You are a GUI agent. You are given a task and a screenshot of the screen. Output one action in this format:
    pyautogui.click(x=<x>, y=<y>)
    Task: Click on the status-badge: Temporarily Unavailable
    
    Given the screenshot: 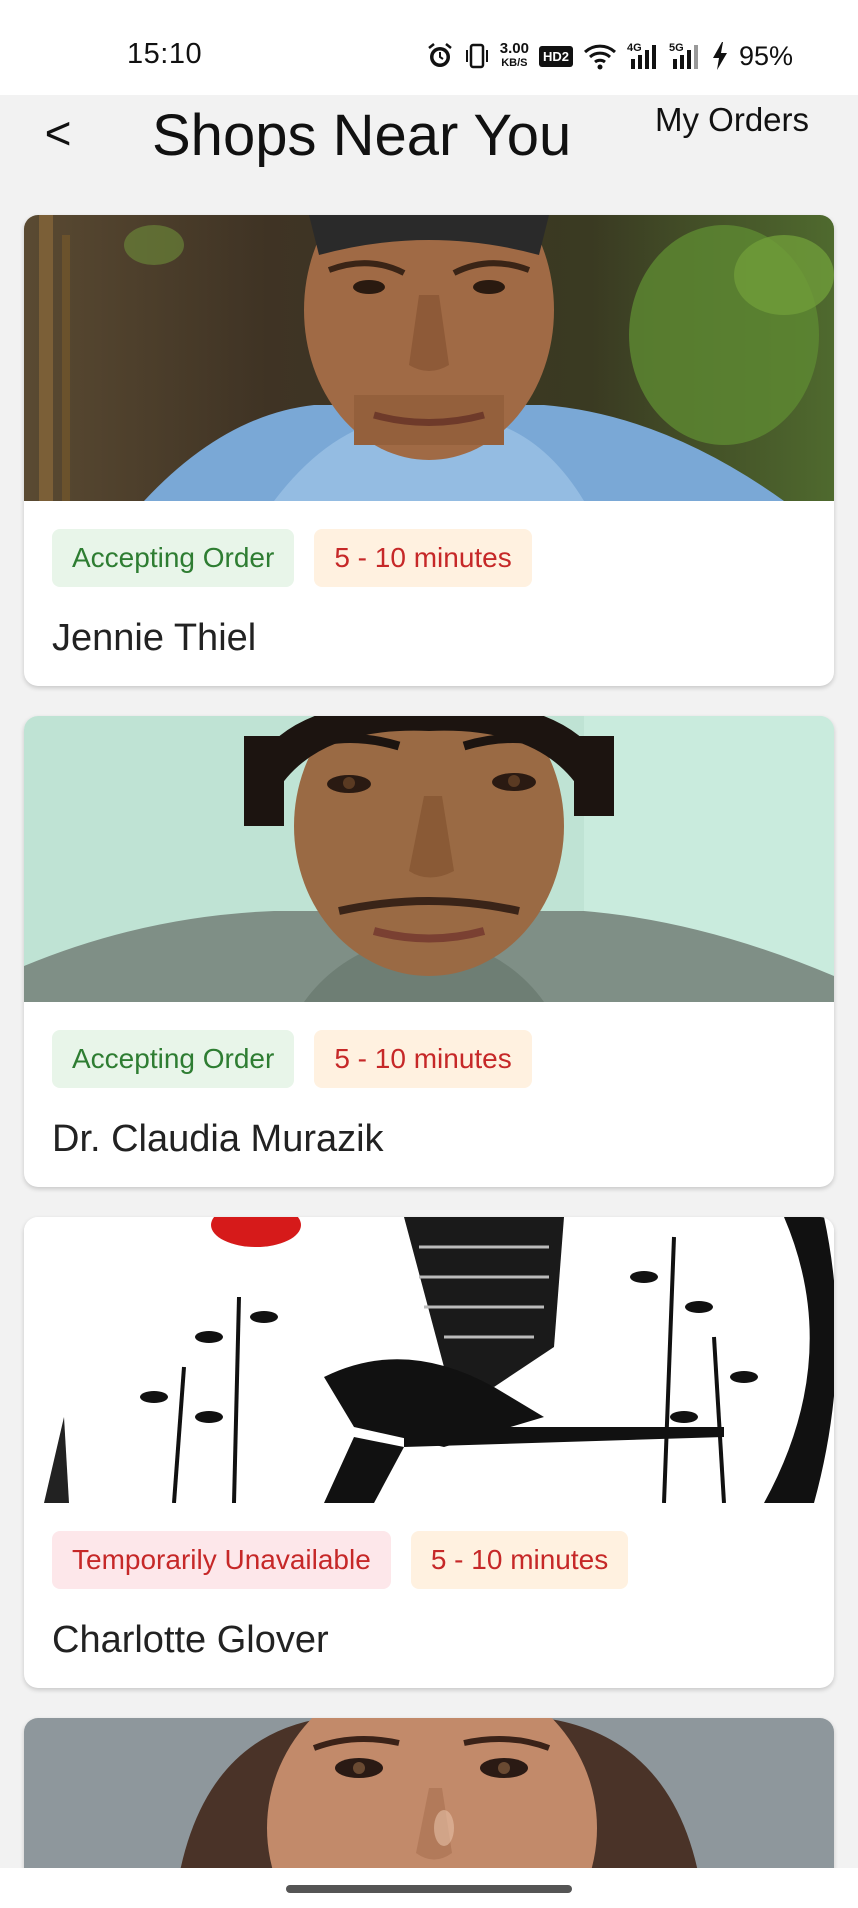 What is the action you would take?
    pyautogui.click(x=221, y=1560)
    